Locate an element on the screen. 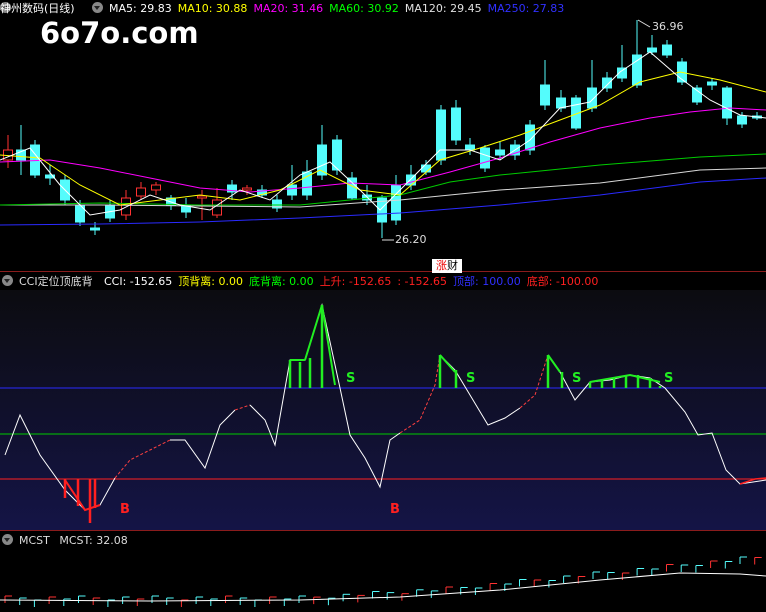  cci-label-1: 顶背离: 0.00 is located at coordinates (210, 281).